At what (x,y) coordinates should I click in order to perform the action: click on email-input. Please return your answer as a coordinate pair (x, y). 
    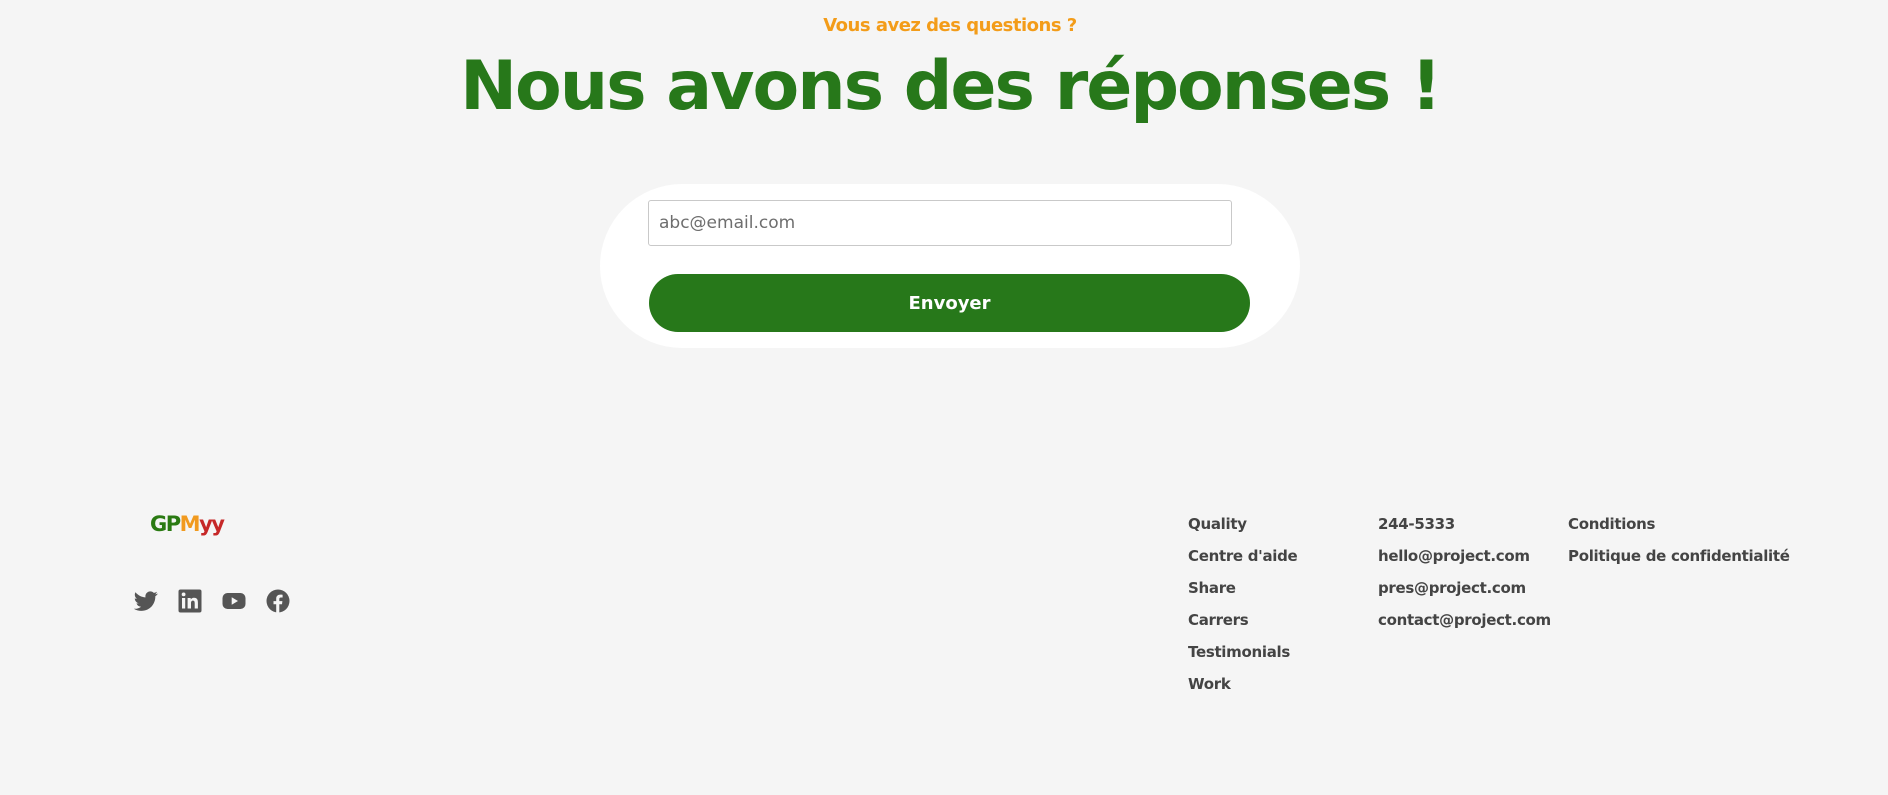
    Looking at the image, I should click on (940, 223).